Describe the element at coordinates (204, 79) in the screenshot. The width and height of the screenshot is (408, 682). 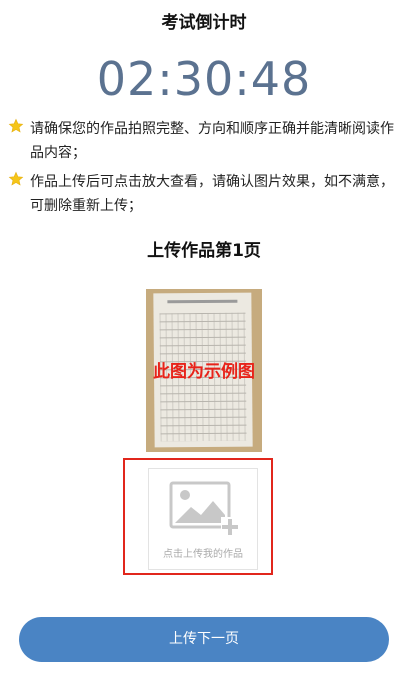
I see `countdown-timer: 02:30:48` at that location.